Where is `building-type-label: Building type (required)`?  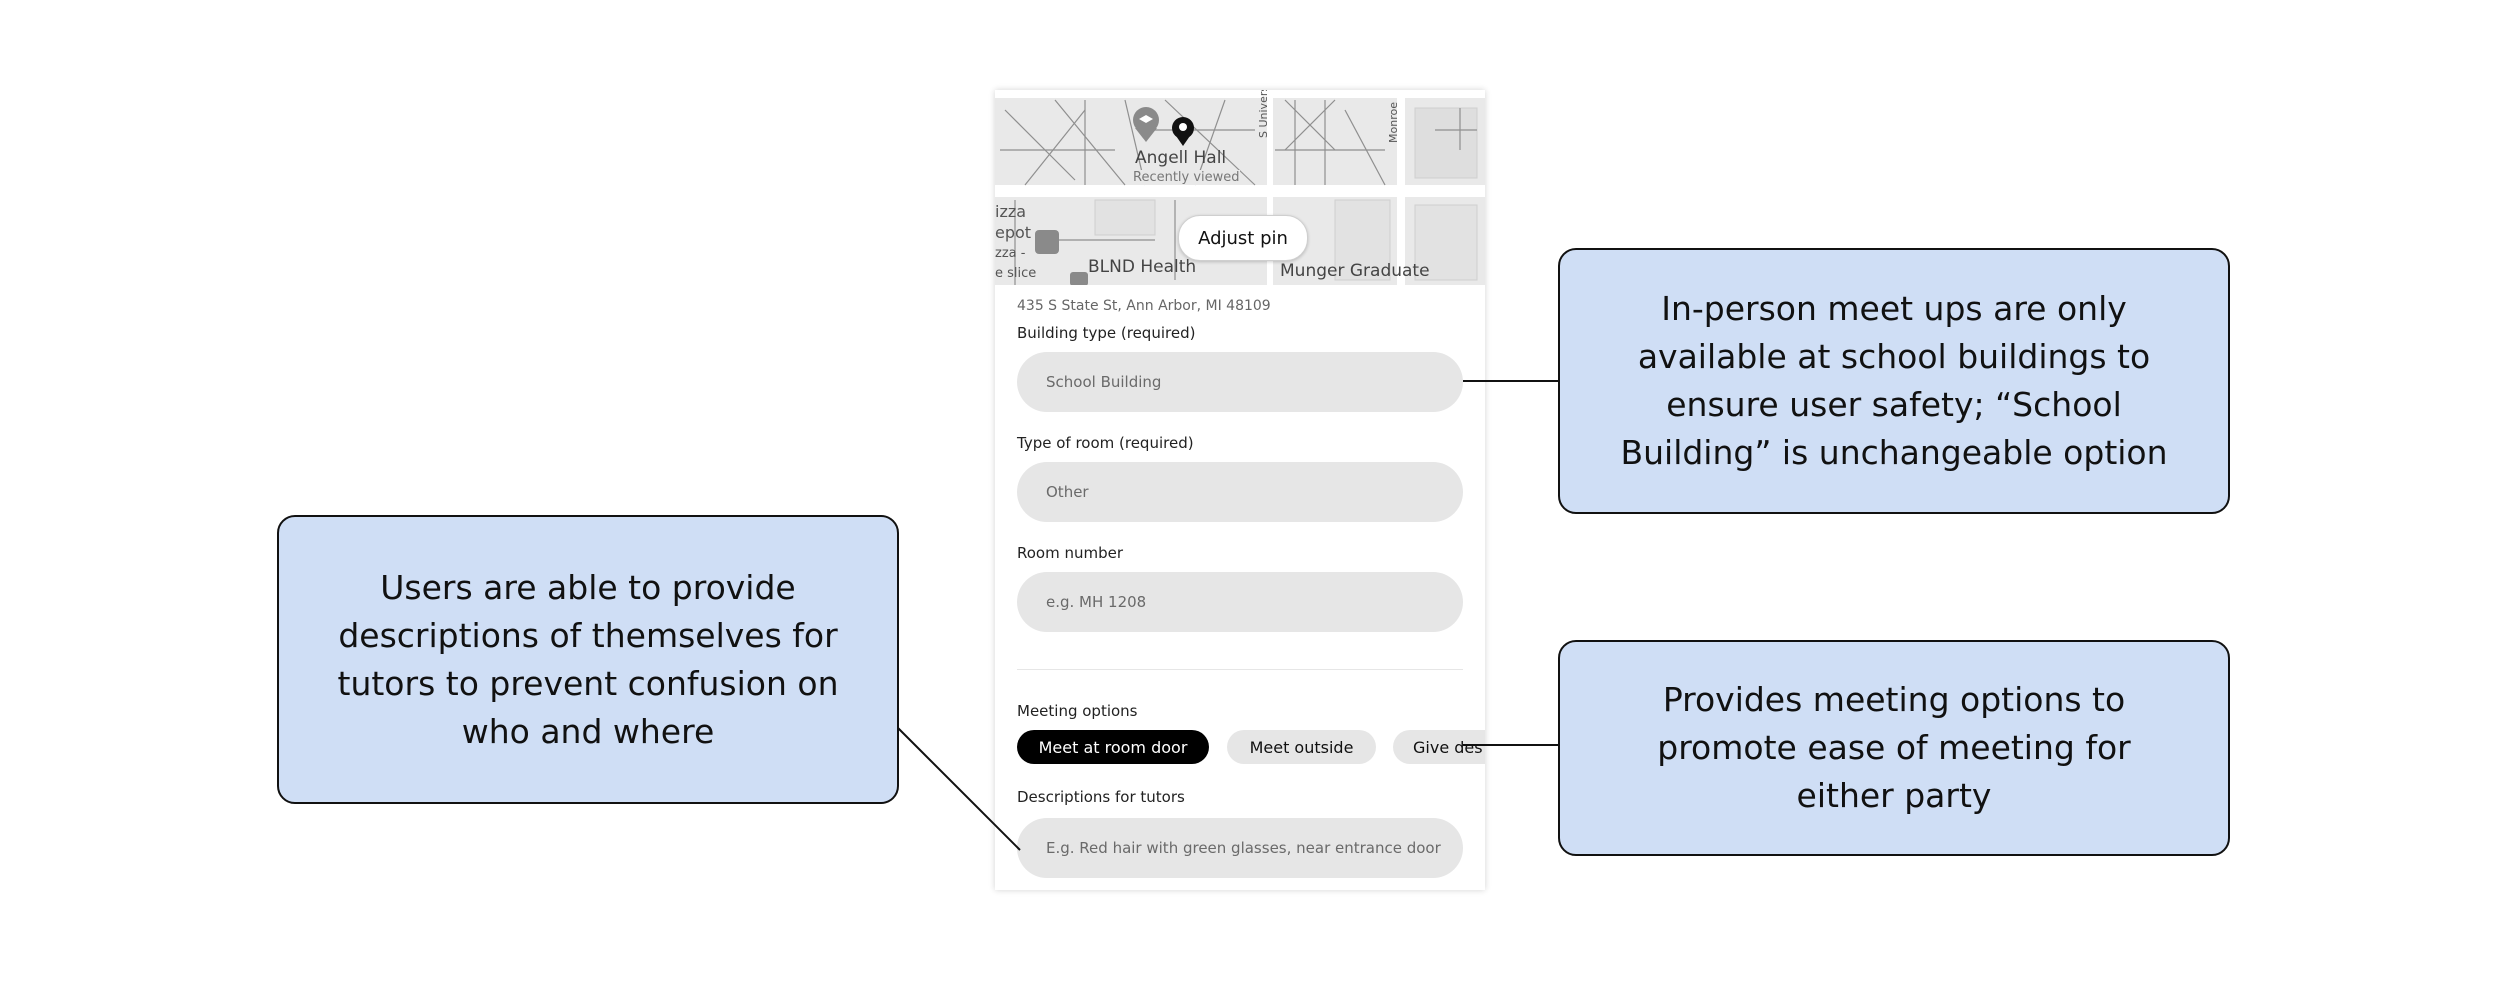
building-type-label: Building type (required) is located at coordinates (1106, 333).